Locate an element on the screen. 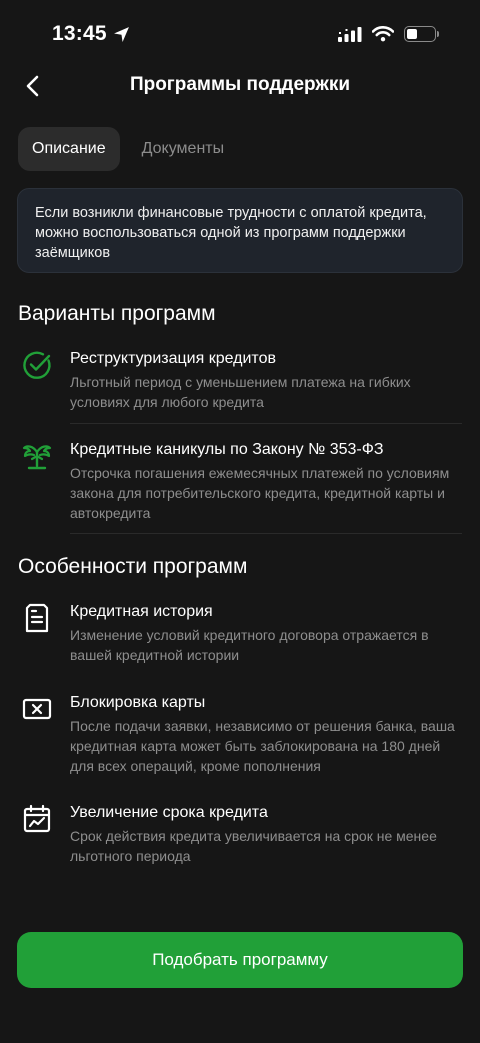 The height and width of the screenshot is (1043, 480). cellular-signal-icon is located at coordinates (350, 34).